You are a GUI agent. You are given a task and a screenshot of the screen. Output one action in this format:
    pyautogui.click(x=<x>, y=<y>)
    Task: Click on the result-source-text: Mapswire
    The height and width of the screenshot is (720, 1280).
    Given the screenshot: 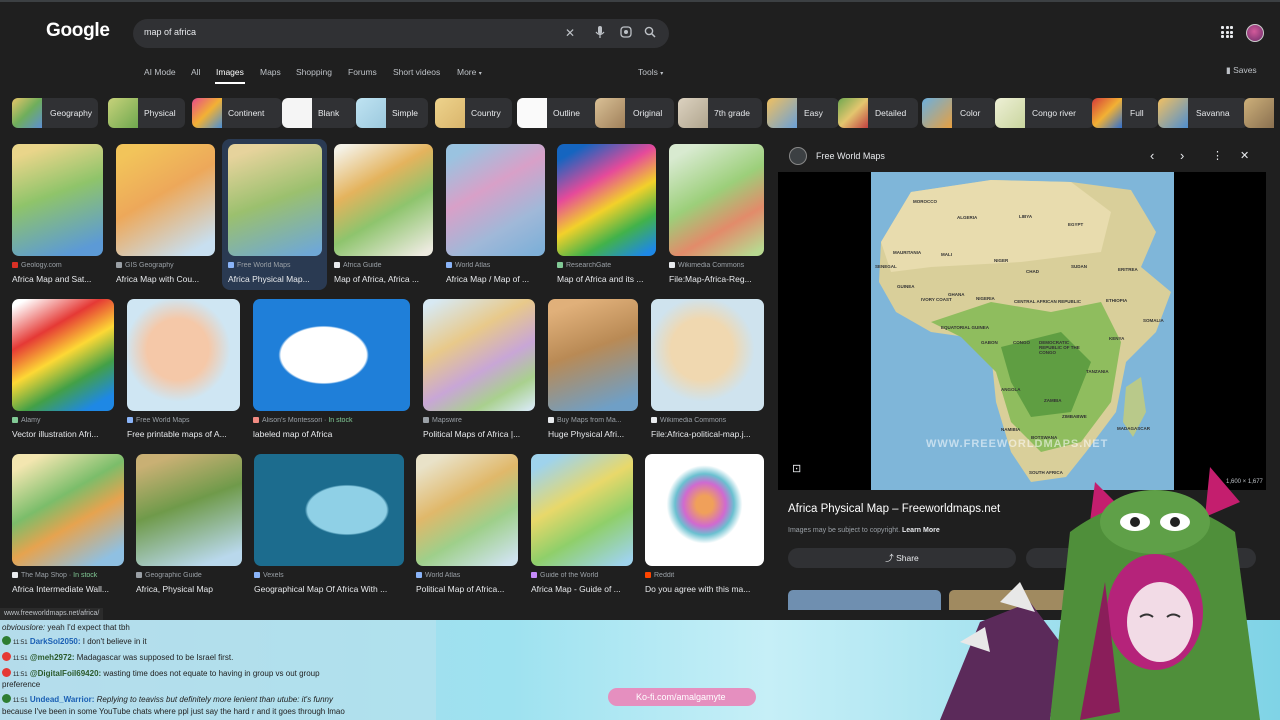 What is the action you would take?
    pyautogui.click(x=447, y=420)
    